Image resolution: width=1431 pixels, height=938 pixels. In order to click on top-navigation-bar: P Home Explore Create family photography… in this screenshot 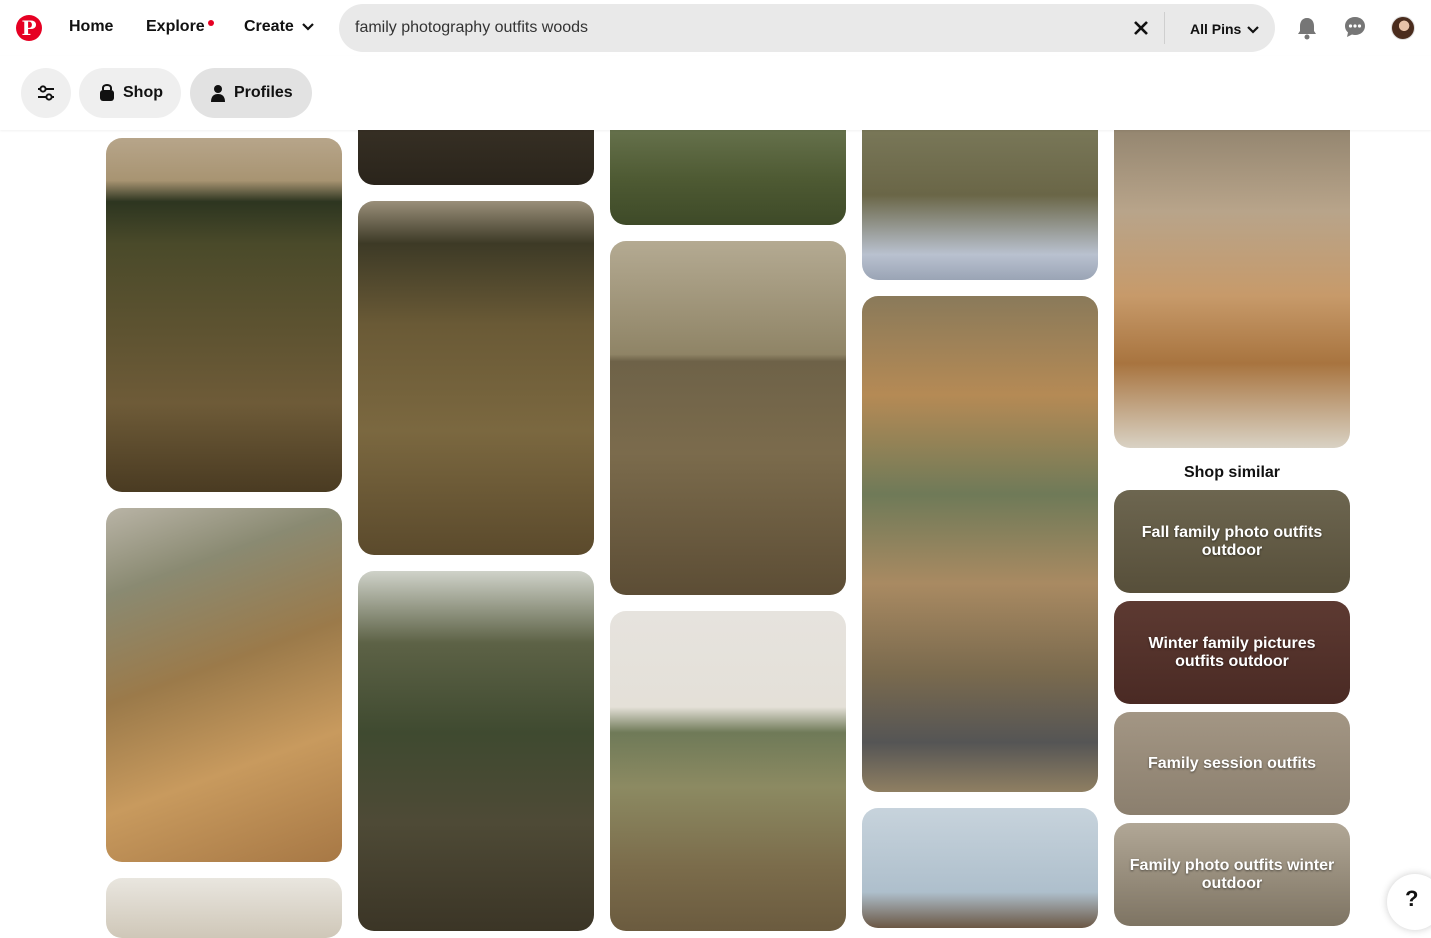, I will do `click(715, 28)`.